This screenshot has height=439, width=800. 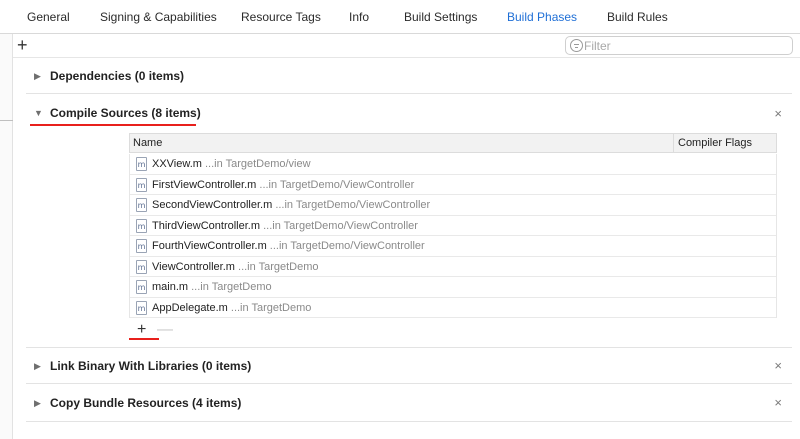 What do you see at coordinates (150, 366) in the screenshot?
I see `phase-title-link-binary: Link Binary With Libraries (0 items)` at bounding box center [150, 366].